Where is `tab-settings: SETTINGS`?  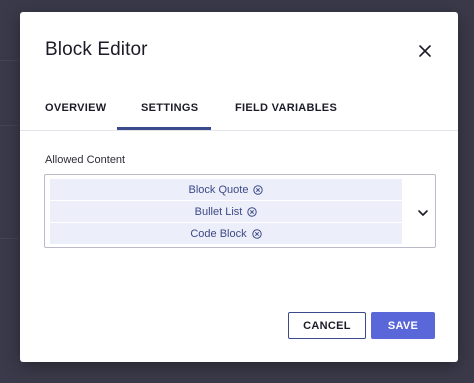
tab-settings: SETTINGS is located at coordinates (169, 108).